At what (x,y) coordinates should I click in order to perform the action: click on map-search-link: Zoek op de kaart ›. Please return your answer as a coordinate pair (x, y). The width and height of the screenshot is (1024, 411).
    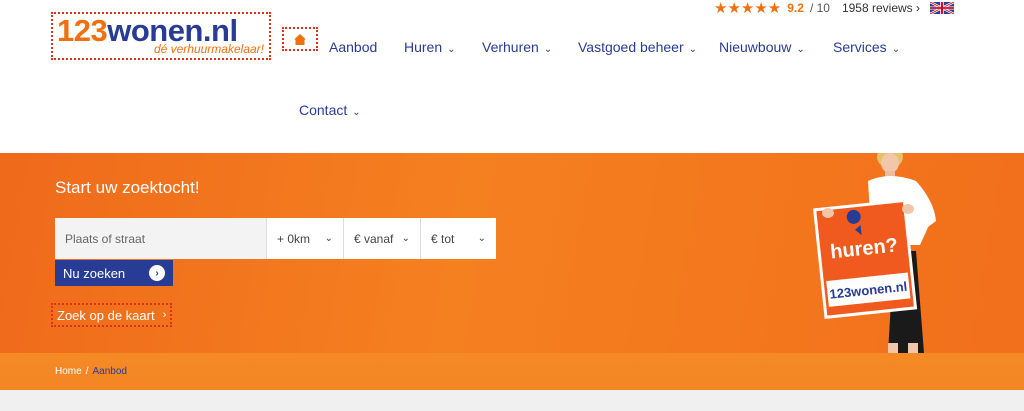
    Looking at the image, I should click on (112, 315).